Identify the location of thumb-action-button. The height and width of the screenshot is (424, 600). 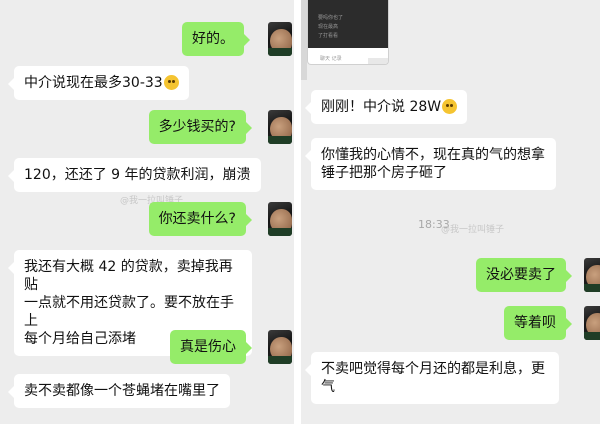
(378, 61).